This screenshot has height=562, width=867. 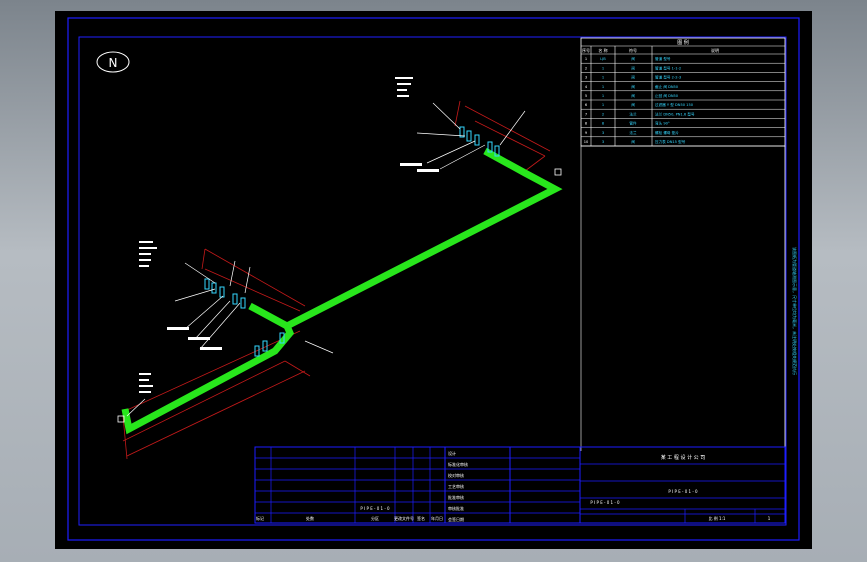 I want to click on title-block-label: 工艺审核, so click(x=456, y=486).